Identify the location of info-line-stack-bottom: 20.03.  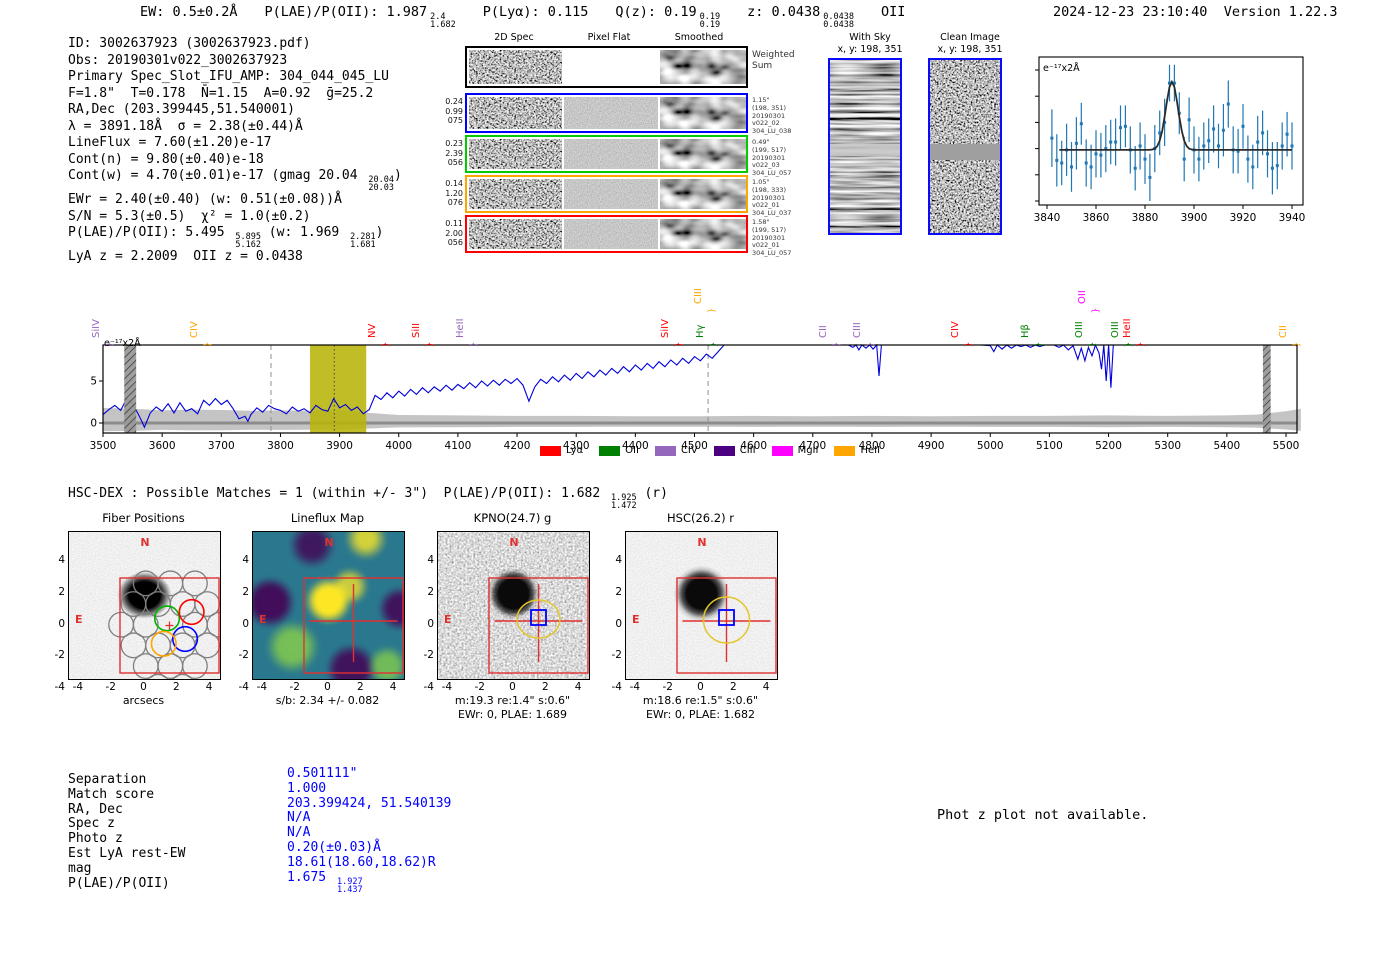
(381, 188).